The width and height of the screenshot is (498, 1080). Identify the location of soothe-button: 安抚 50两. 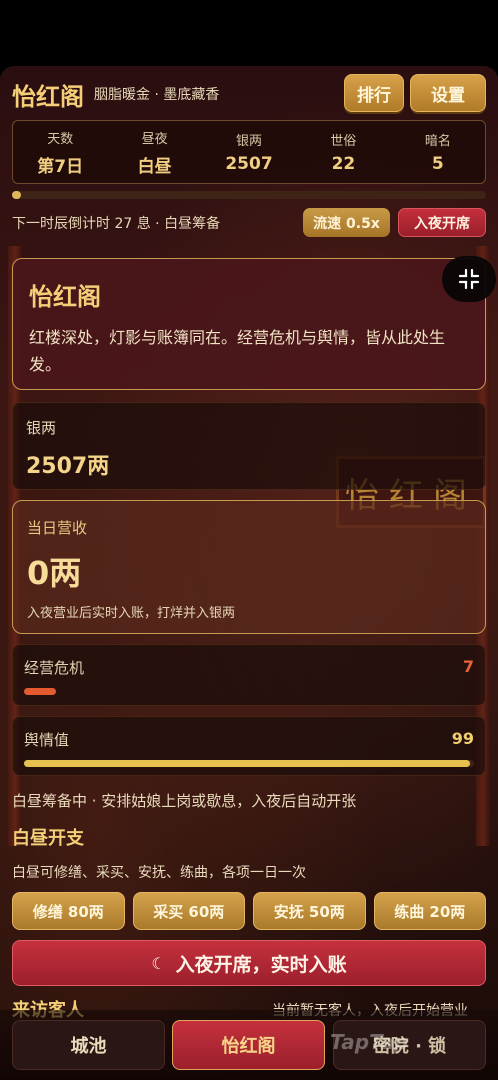
(309, 911).